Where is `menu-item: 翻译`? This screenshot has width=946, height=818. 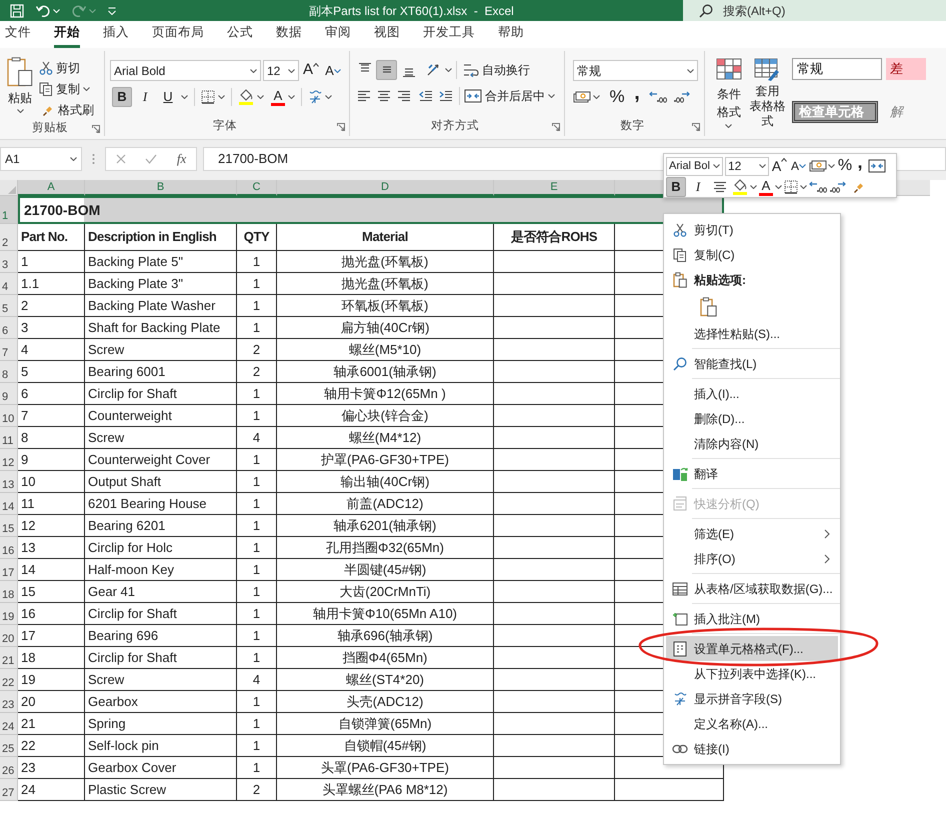 menu-item: 翻译 is located at coordinates (752, 473).